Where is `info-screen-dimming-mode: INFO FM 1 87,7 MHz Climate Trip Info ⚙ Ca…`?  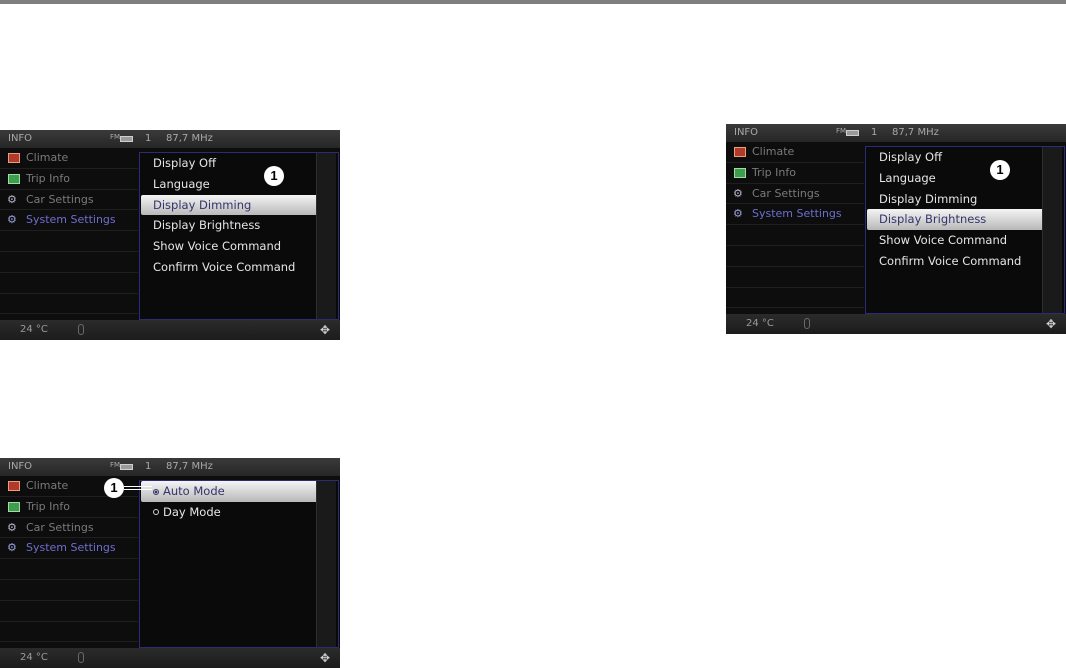 info-screen-dimming-mode: INFO FM 1 87,7 MHz Climate Trip Info ⚙ Ca… is located at coordinates (170, 563).